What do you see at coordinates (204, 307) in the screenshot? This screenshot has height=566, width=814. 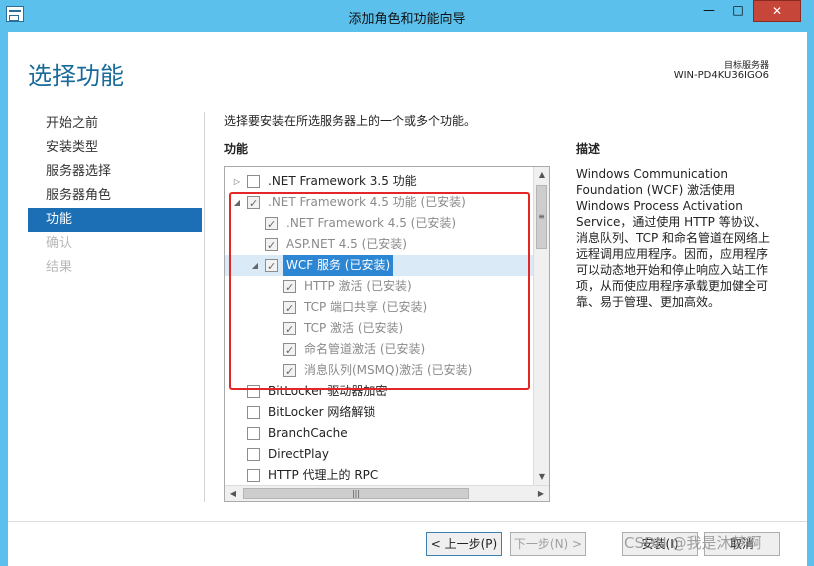 I see `divider` at bounding box center [204, 307].